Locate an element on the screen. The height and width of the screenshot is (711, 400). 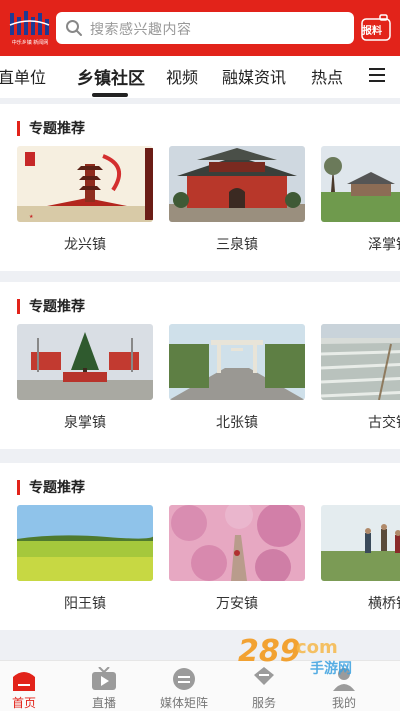
site-watermark: 289 com 手游网 is located at coordinates (306, 654).